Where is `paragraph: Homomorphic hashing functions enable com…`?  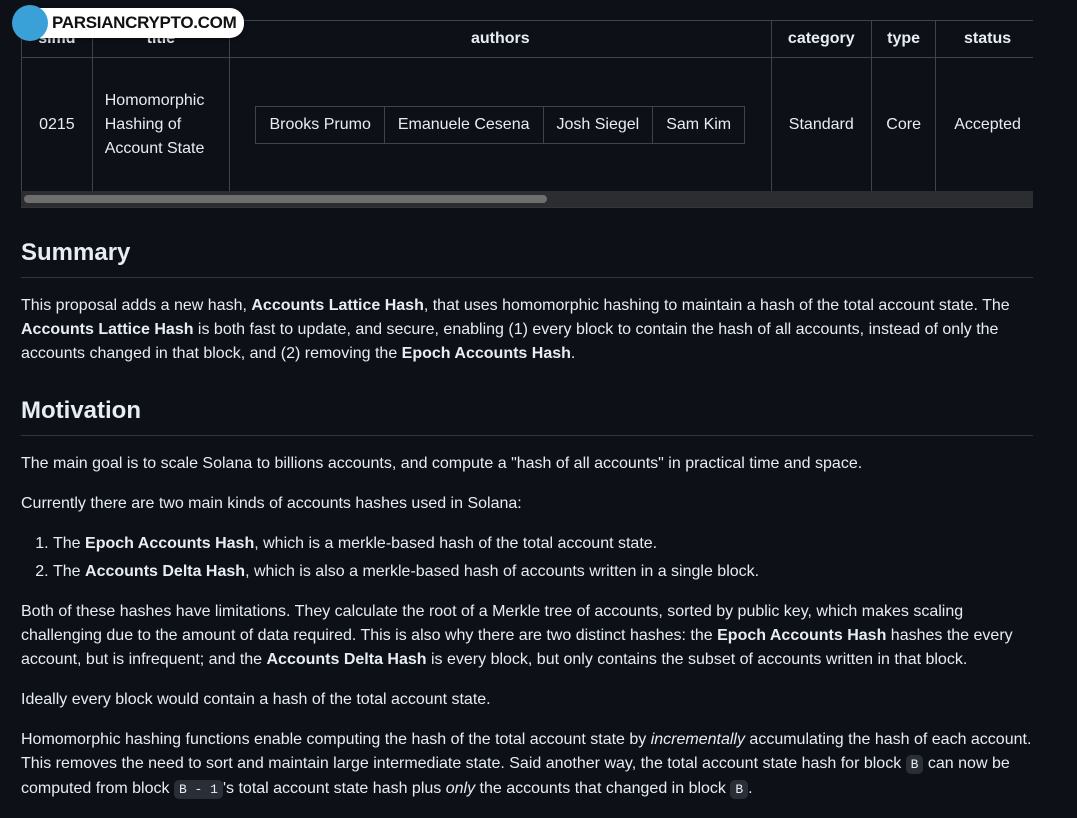 paragraph: Homomorphic hashing functions enable com… is located at coordinates (527, 765).